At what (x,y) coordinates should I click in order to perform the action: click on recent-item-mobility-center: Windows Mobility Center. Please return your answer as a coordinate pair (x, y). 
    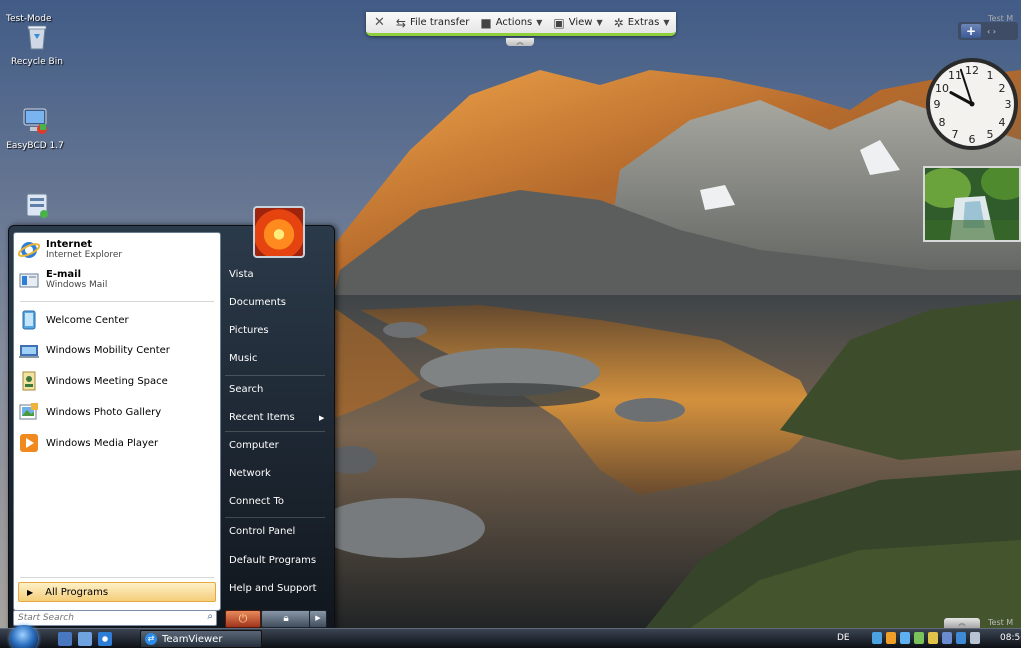
    Looking at the image, I should click on (117, 350).